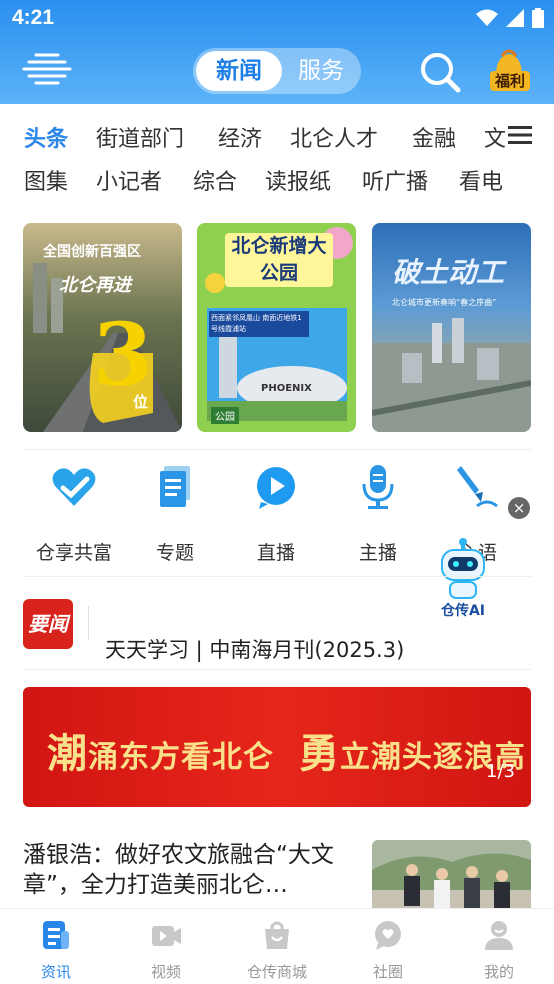  What do you see at coordinates (334, 137) in the screenshot?
I see `category-tab-talent: 北仑人才` at bounding box center [334, 137].